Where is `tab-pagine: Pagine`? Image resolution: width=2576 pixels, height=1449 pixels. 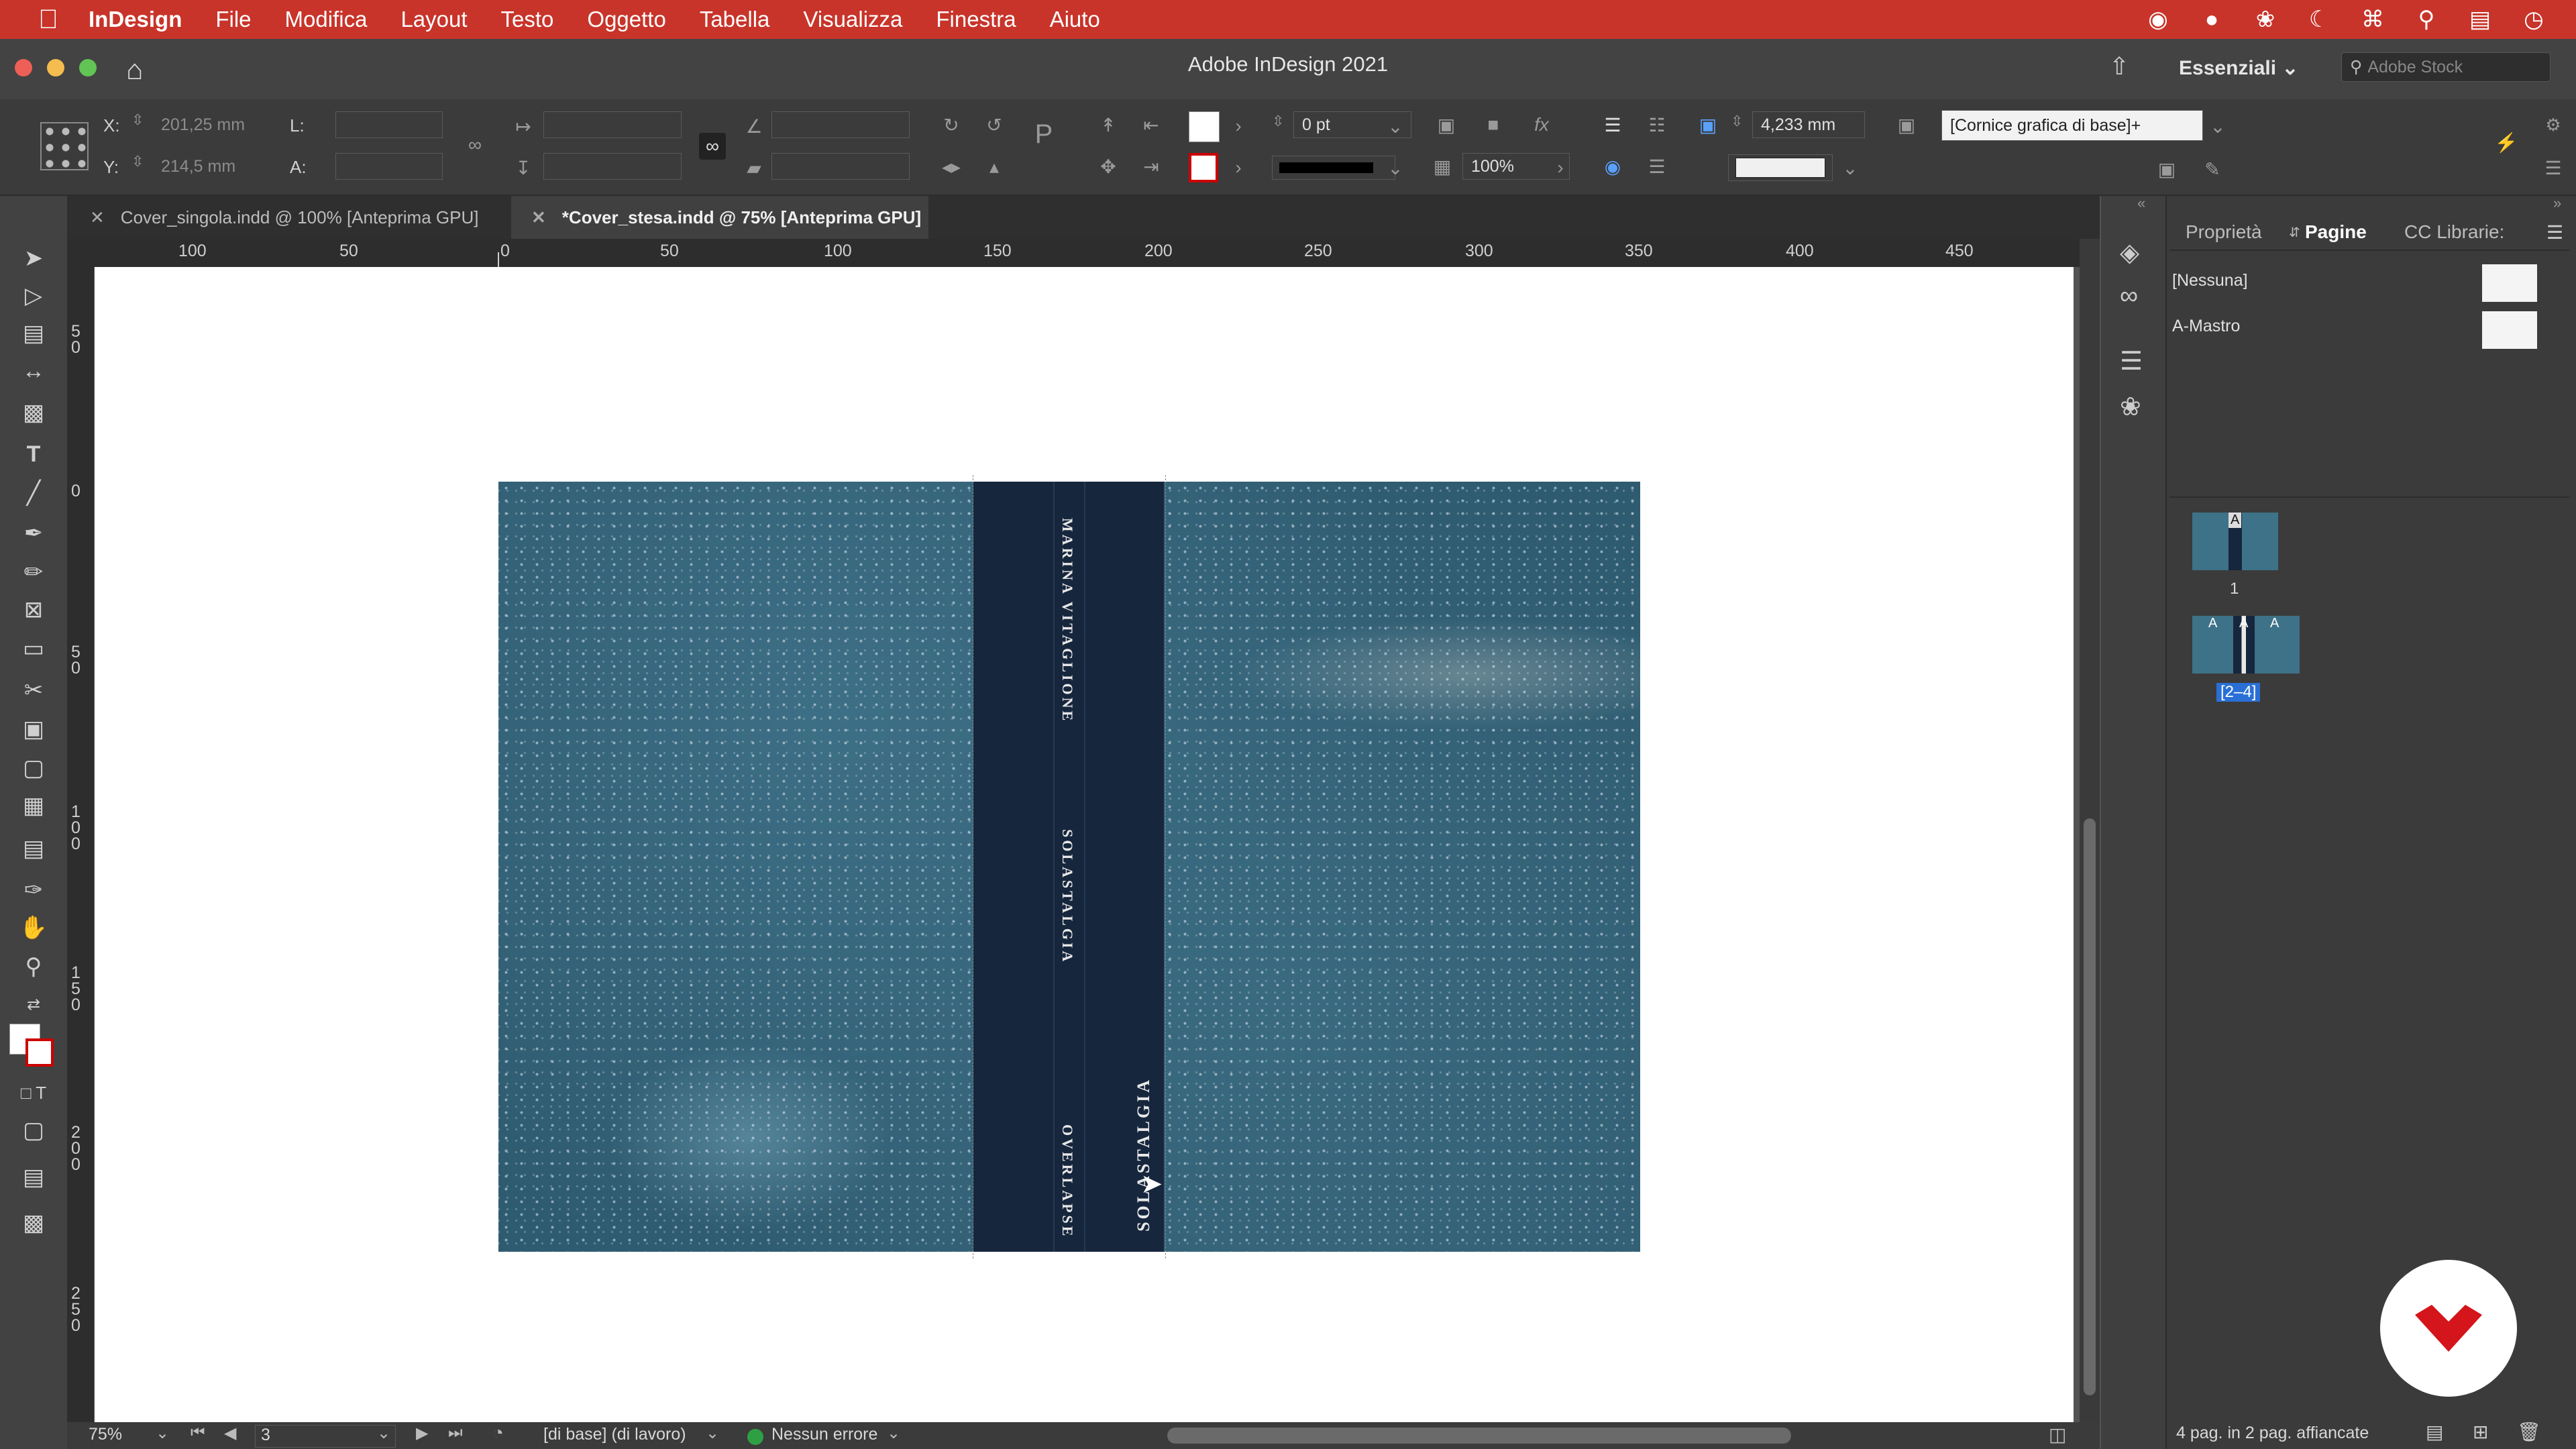
tab-pagine: Pagine is located at coordinates (2336, 232).